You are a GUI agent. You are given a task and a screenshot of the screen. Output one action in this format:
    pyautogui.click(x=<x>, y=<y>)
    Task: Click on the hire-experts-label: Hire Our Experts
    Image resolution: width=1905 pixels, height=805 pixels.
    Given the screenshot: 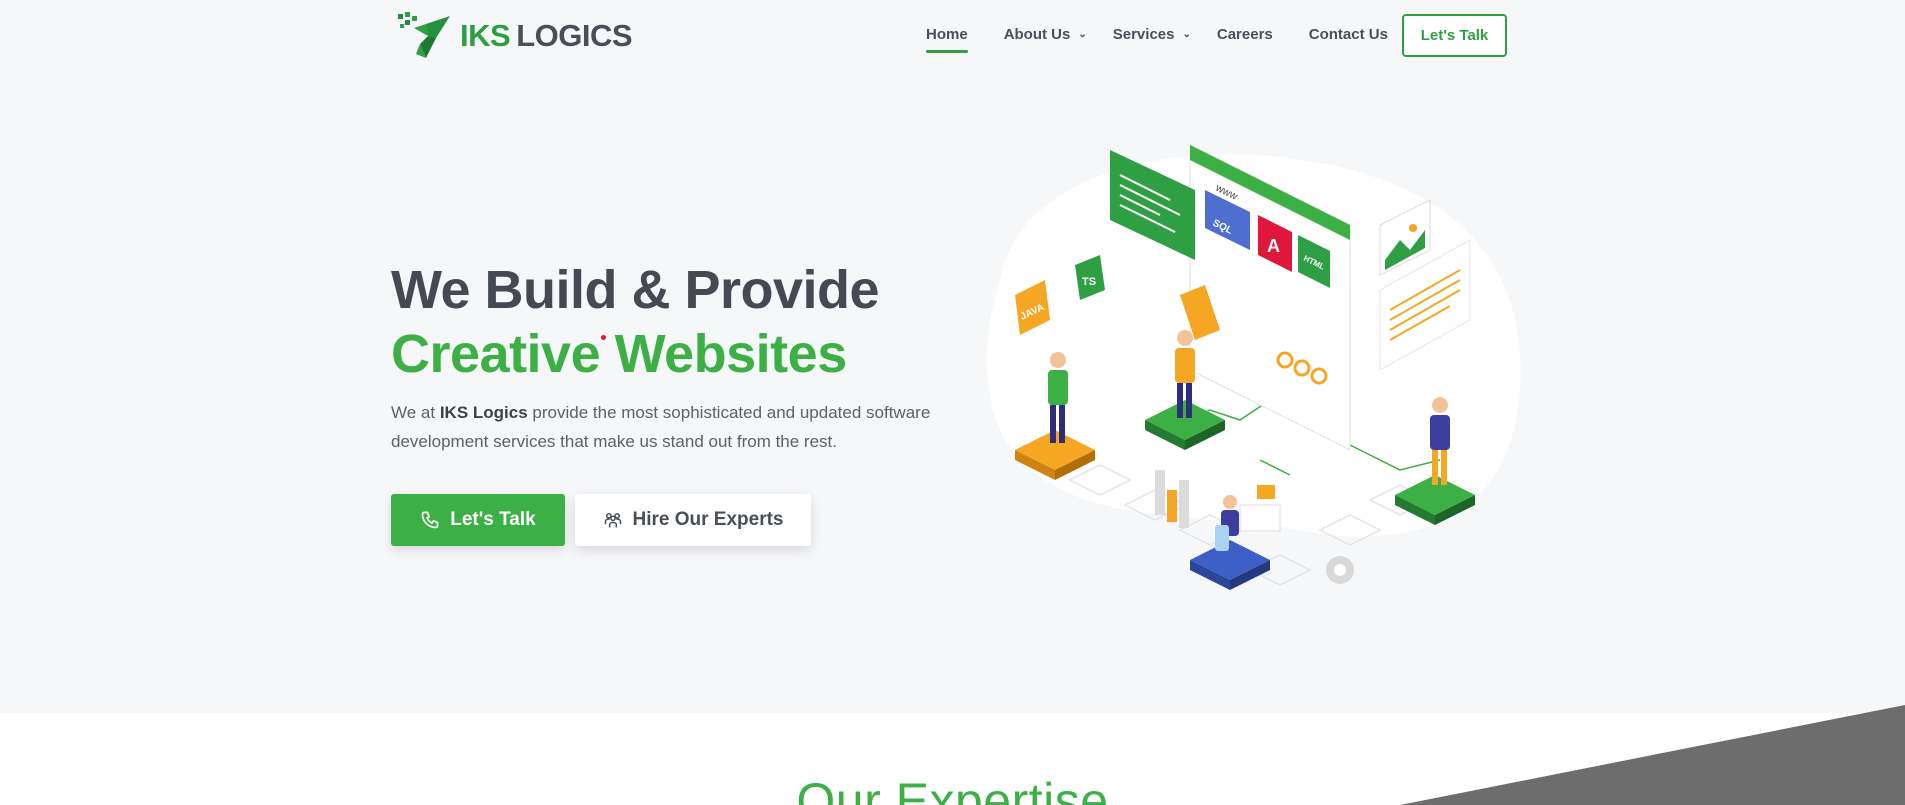 What is the action you would take?
    pyautogui.click(x=708, y=519)
    